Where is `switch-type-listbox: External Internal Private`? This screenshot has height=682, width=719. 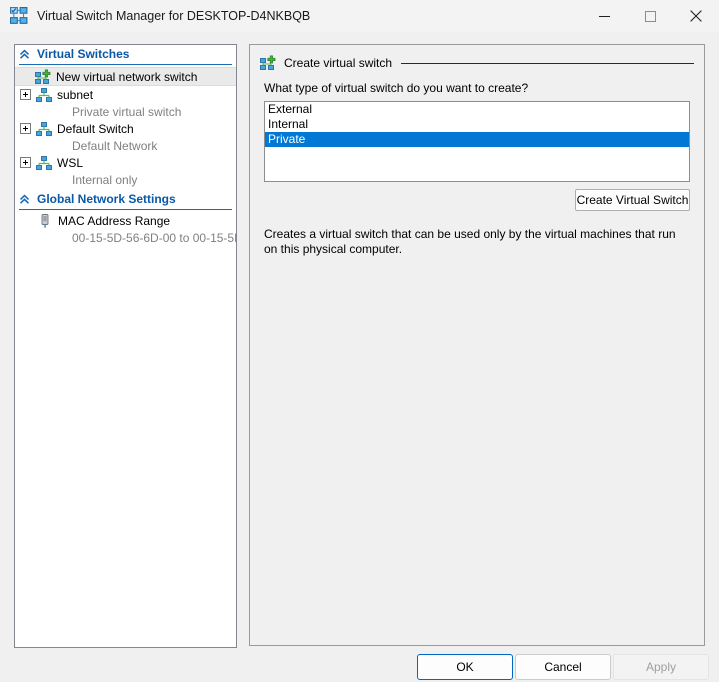 switch-type-listbox: External Internal Private is located at coordinates (477, 141).